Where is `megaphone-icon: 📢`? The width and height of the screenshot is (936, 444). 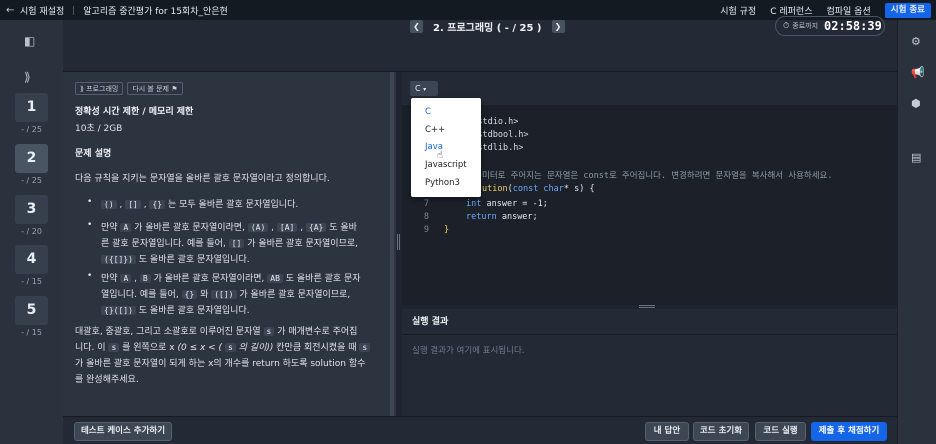 megaphone-icon: 📢 is located at coordinates (918, 72).